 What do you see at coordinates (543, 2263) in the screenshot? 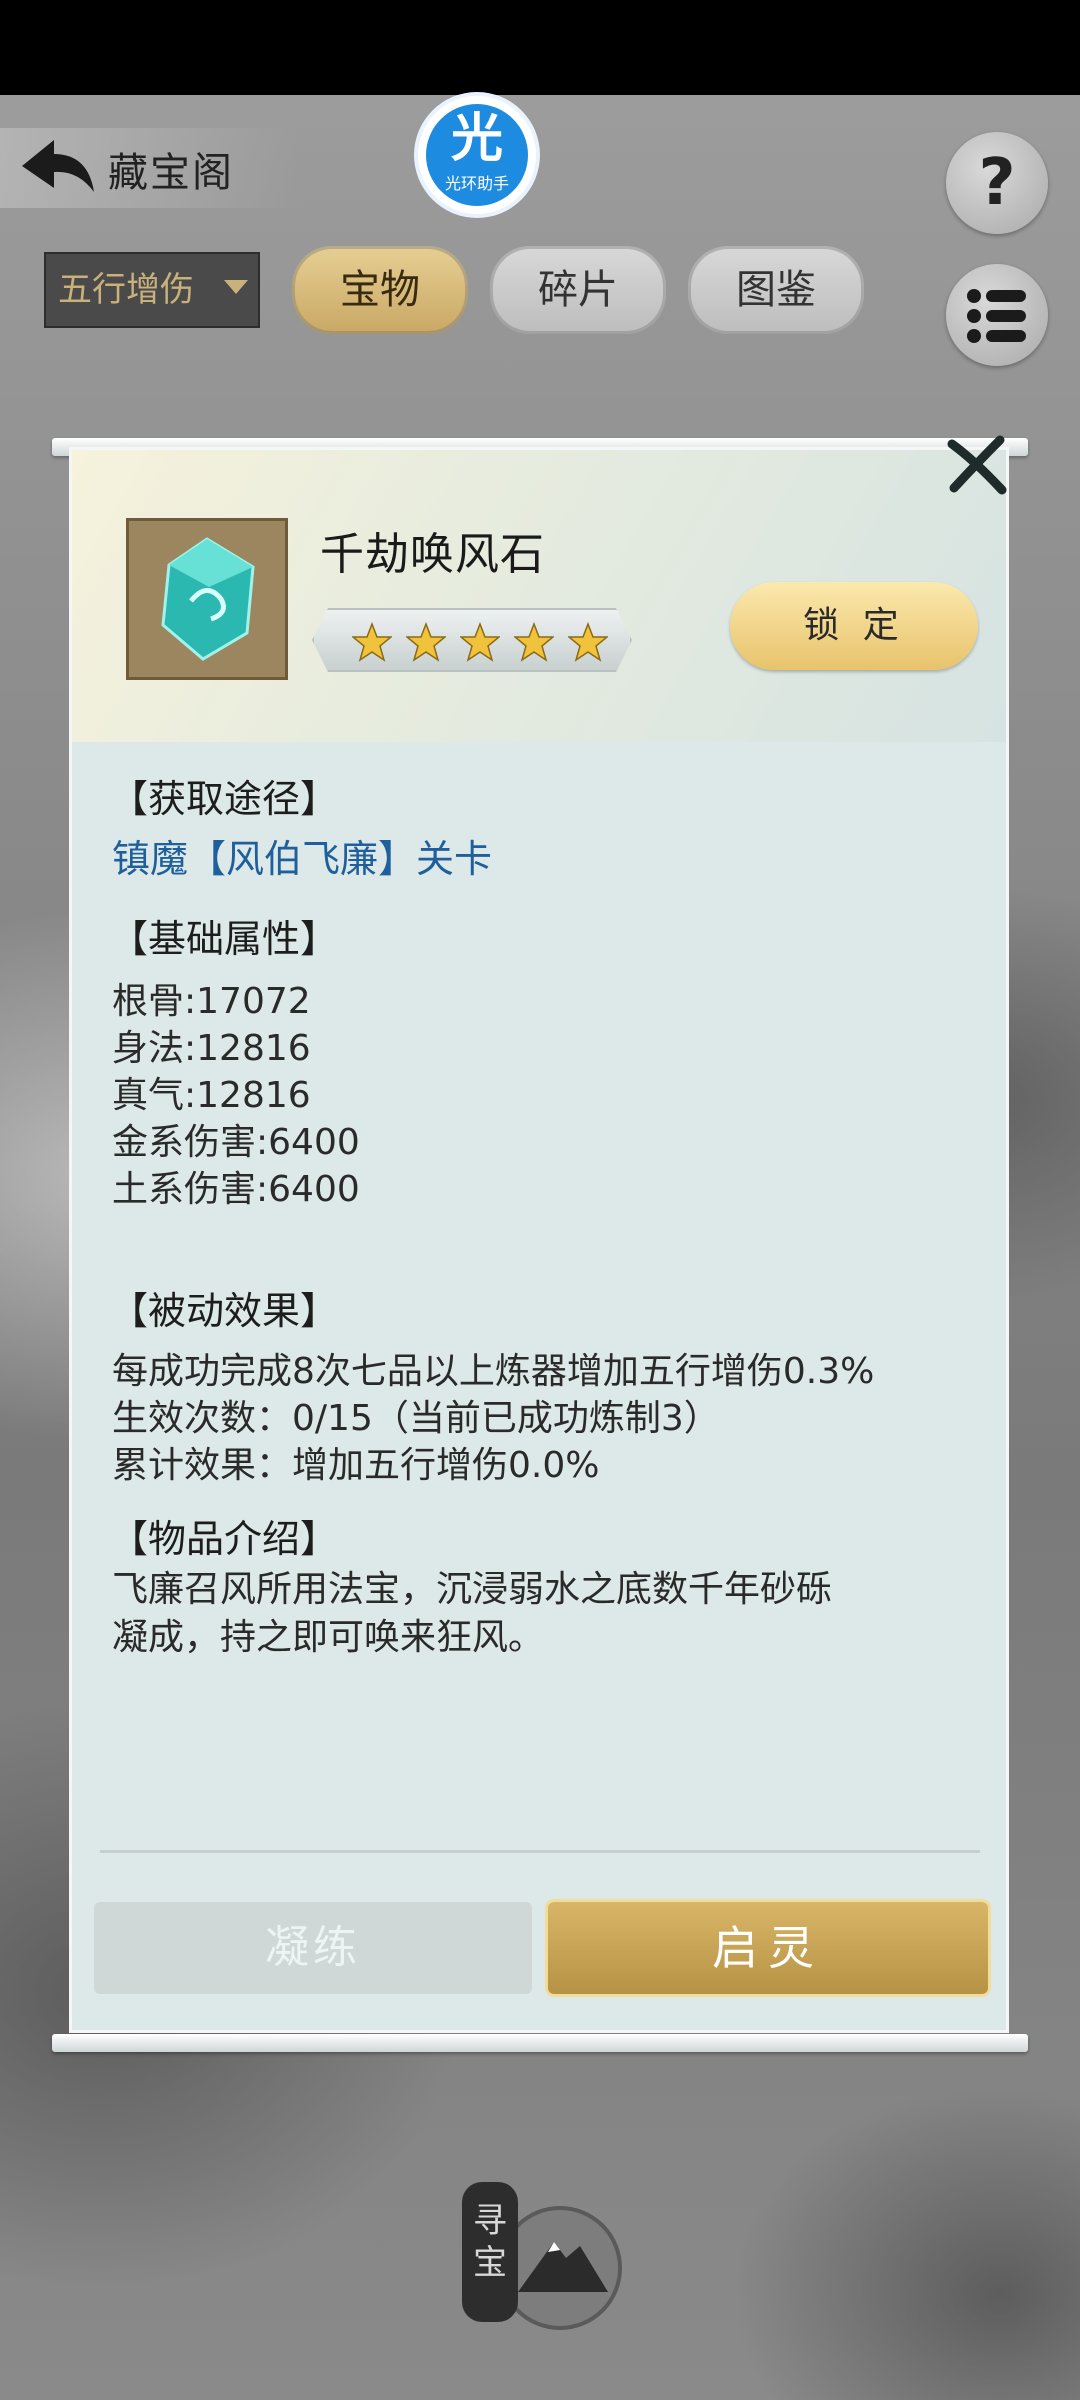
I see `seek-treasure-button: 寻宝` at bounding box center [543, 2263].